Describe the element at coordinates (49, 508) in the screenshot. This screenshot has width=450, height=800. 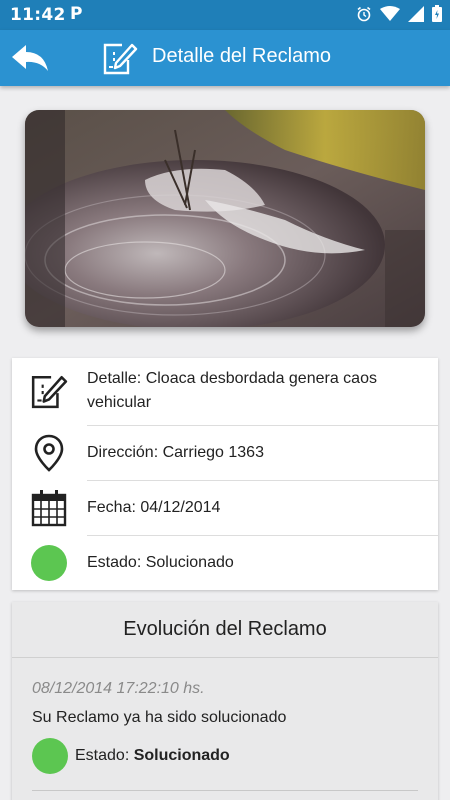
I see `calendar-icon` at that location.